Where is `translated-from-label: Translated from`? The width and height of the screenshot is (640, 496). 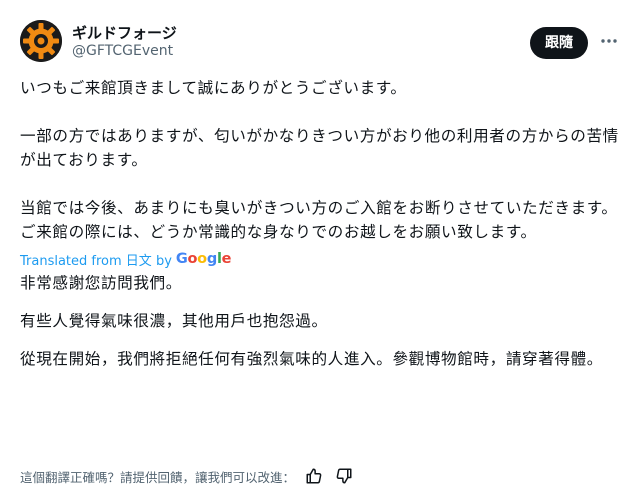
translated-from-label: Translated from is located at coordinates (73, 261).